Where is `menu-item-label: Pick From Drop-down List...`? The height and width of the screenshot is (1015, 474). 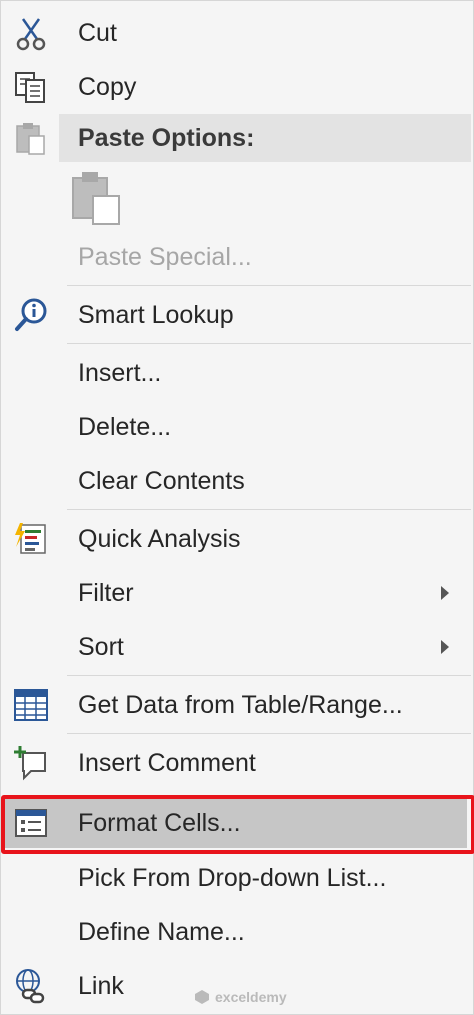 menu-item-label: Pick From Drop-down List... is located at coordinates (232, 878).